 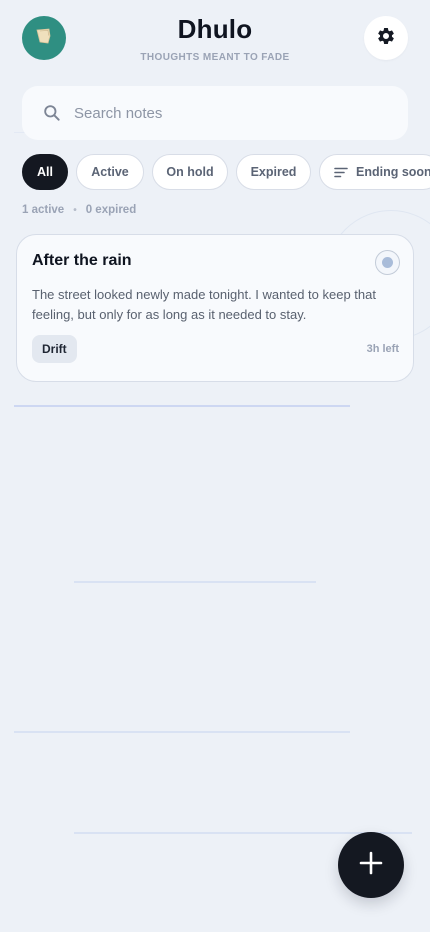 I want to click on gear-icon, so click(x=386, y=38).